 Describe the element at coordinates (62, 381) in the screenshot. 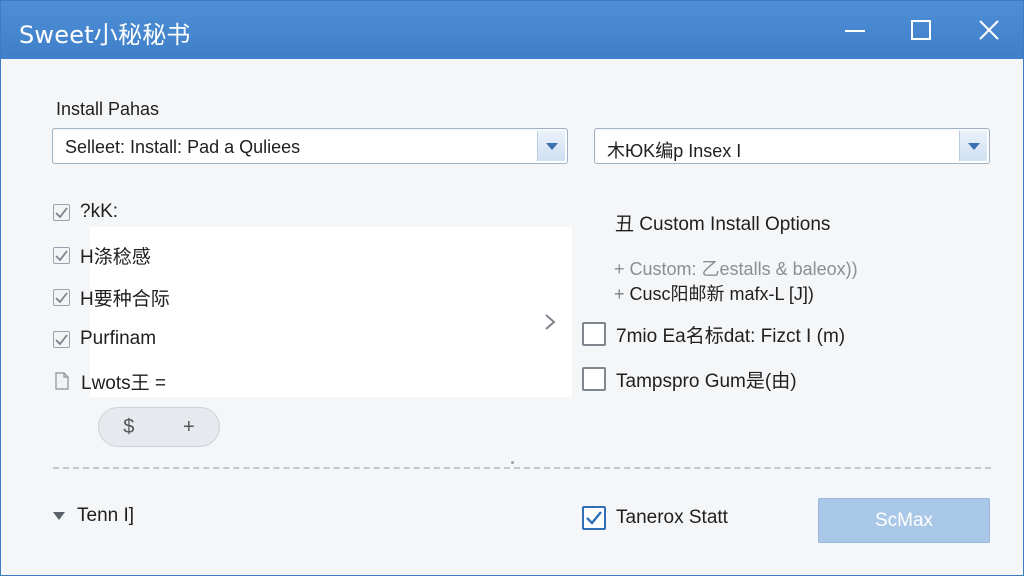

I see `document-icon` at that location.